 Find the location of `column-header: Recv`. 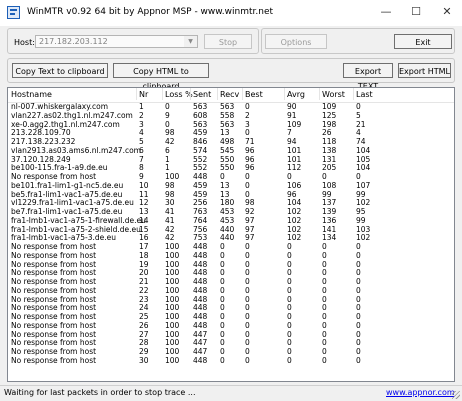

column-header: Recv is located at coordinates (229, 94).